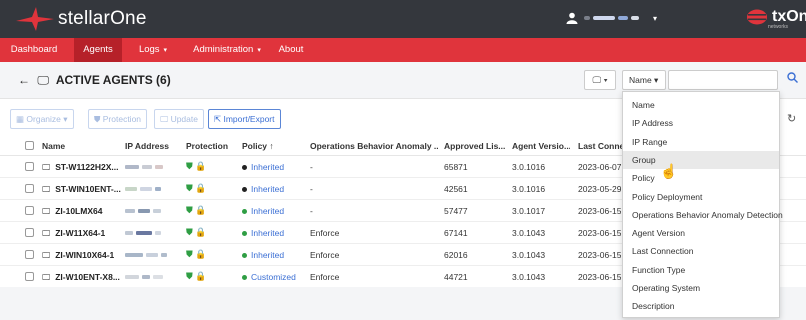 Image resolution: width=806 pixels, height=320 pixels. What do you see at coordinates (701, 251) in the screenshot?
I see `dropdown-option: Last Connection` at bounding box center [701, 251].